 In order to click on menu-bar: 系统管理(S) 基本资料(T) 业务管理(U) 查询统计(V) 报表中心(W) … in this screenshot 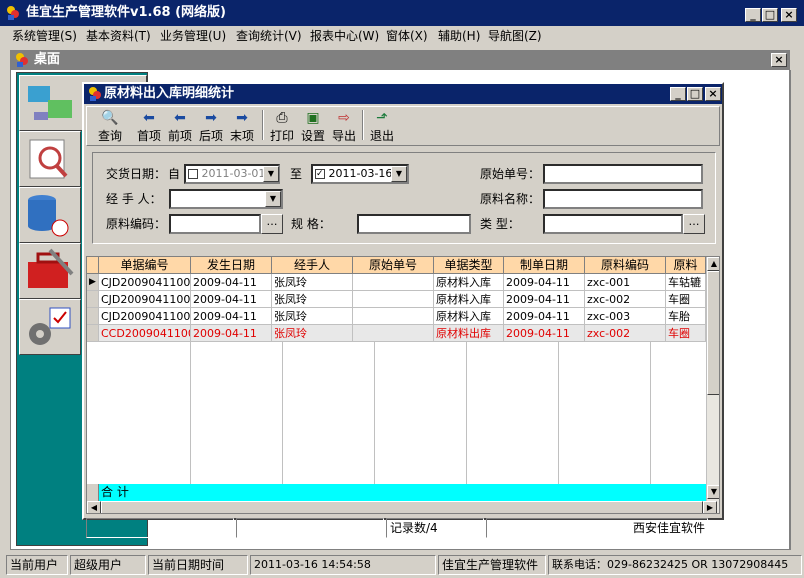, I will do `click(402, 36)`.